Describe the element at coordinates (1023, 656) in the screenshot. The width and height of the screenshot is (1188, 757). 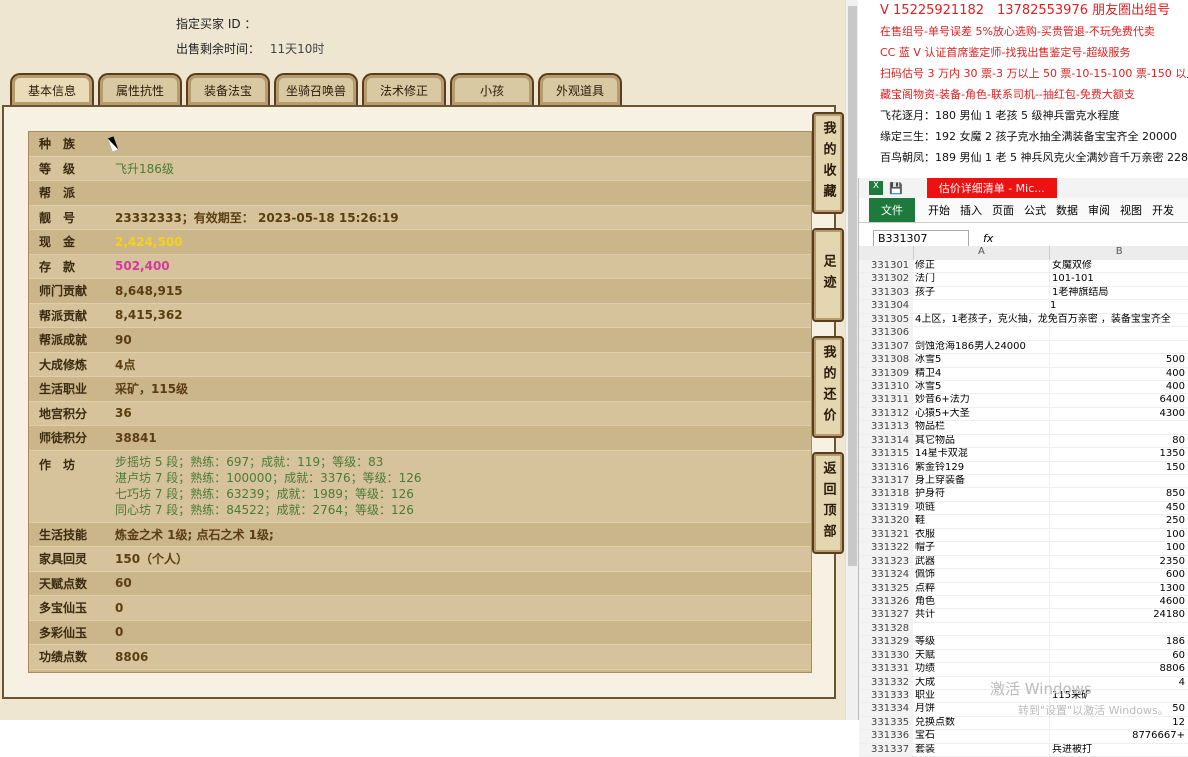
I see `sheet-row: 331330 天赋 60` at that location.